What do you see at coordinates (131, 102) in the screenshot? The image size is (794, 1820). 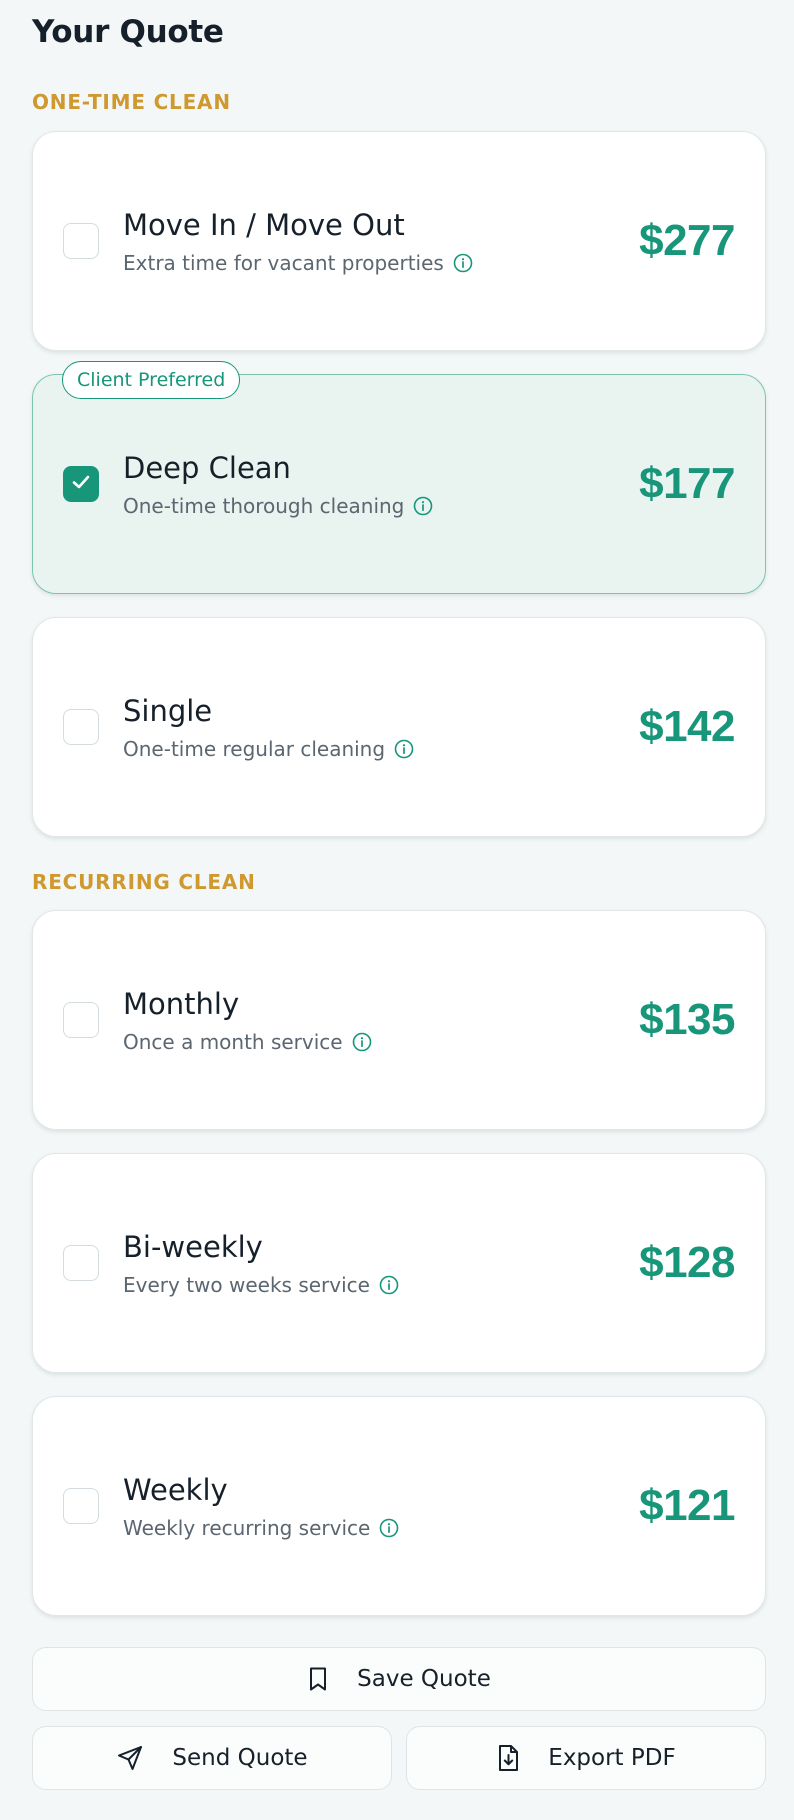 I see `section-label-one-time: ONE-TIME CLEAN` at bounding box center [131, 102].